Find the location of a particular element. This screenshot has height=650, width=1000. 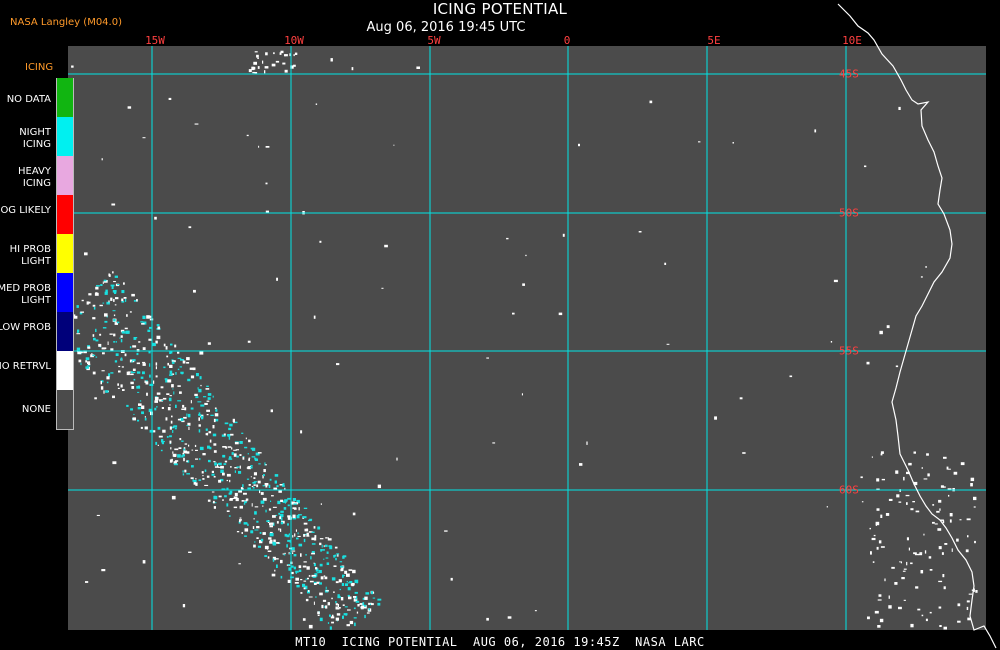

lat-label-50s: 50S is located at coordinates (849, 213).